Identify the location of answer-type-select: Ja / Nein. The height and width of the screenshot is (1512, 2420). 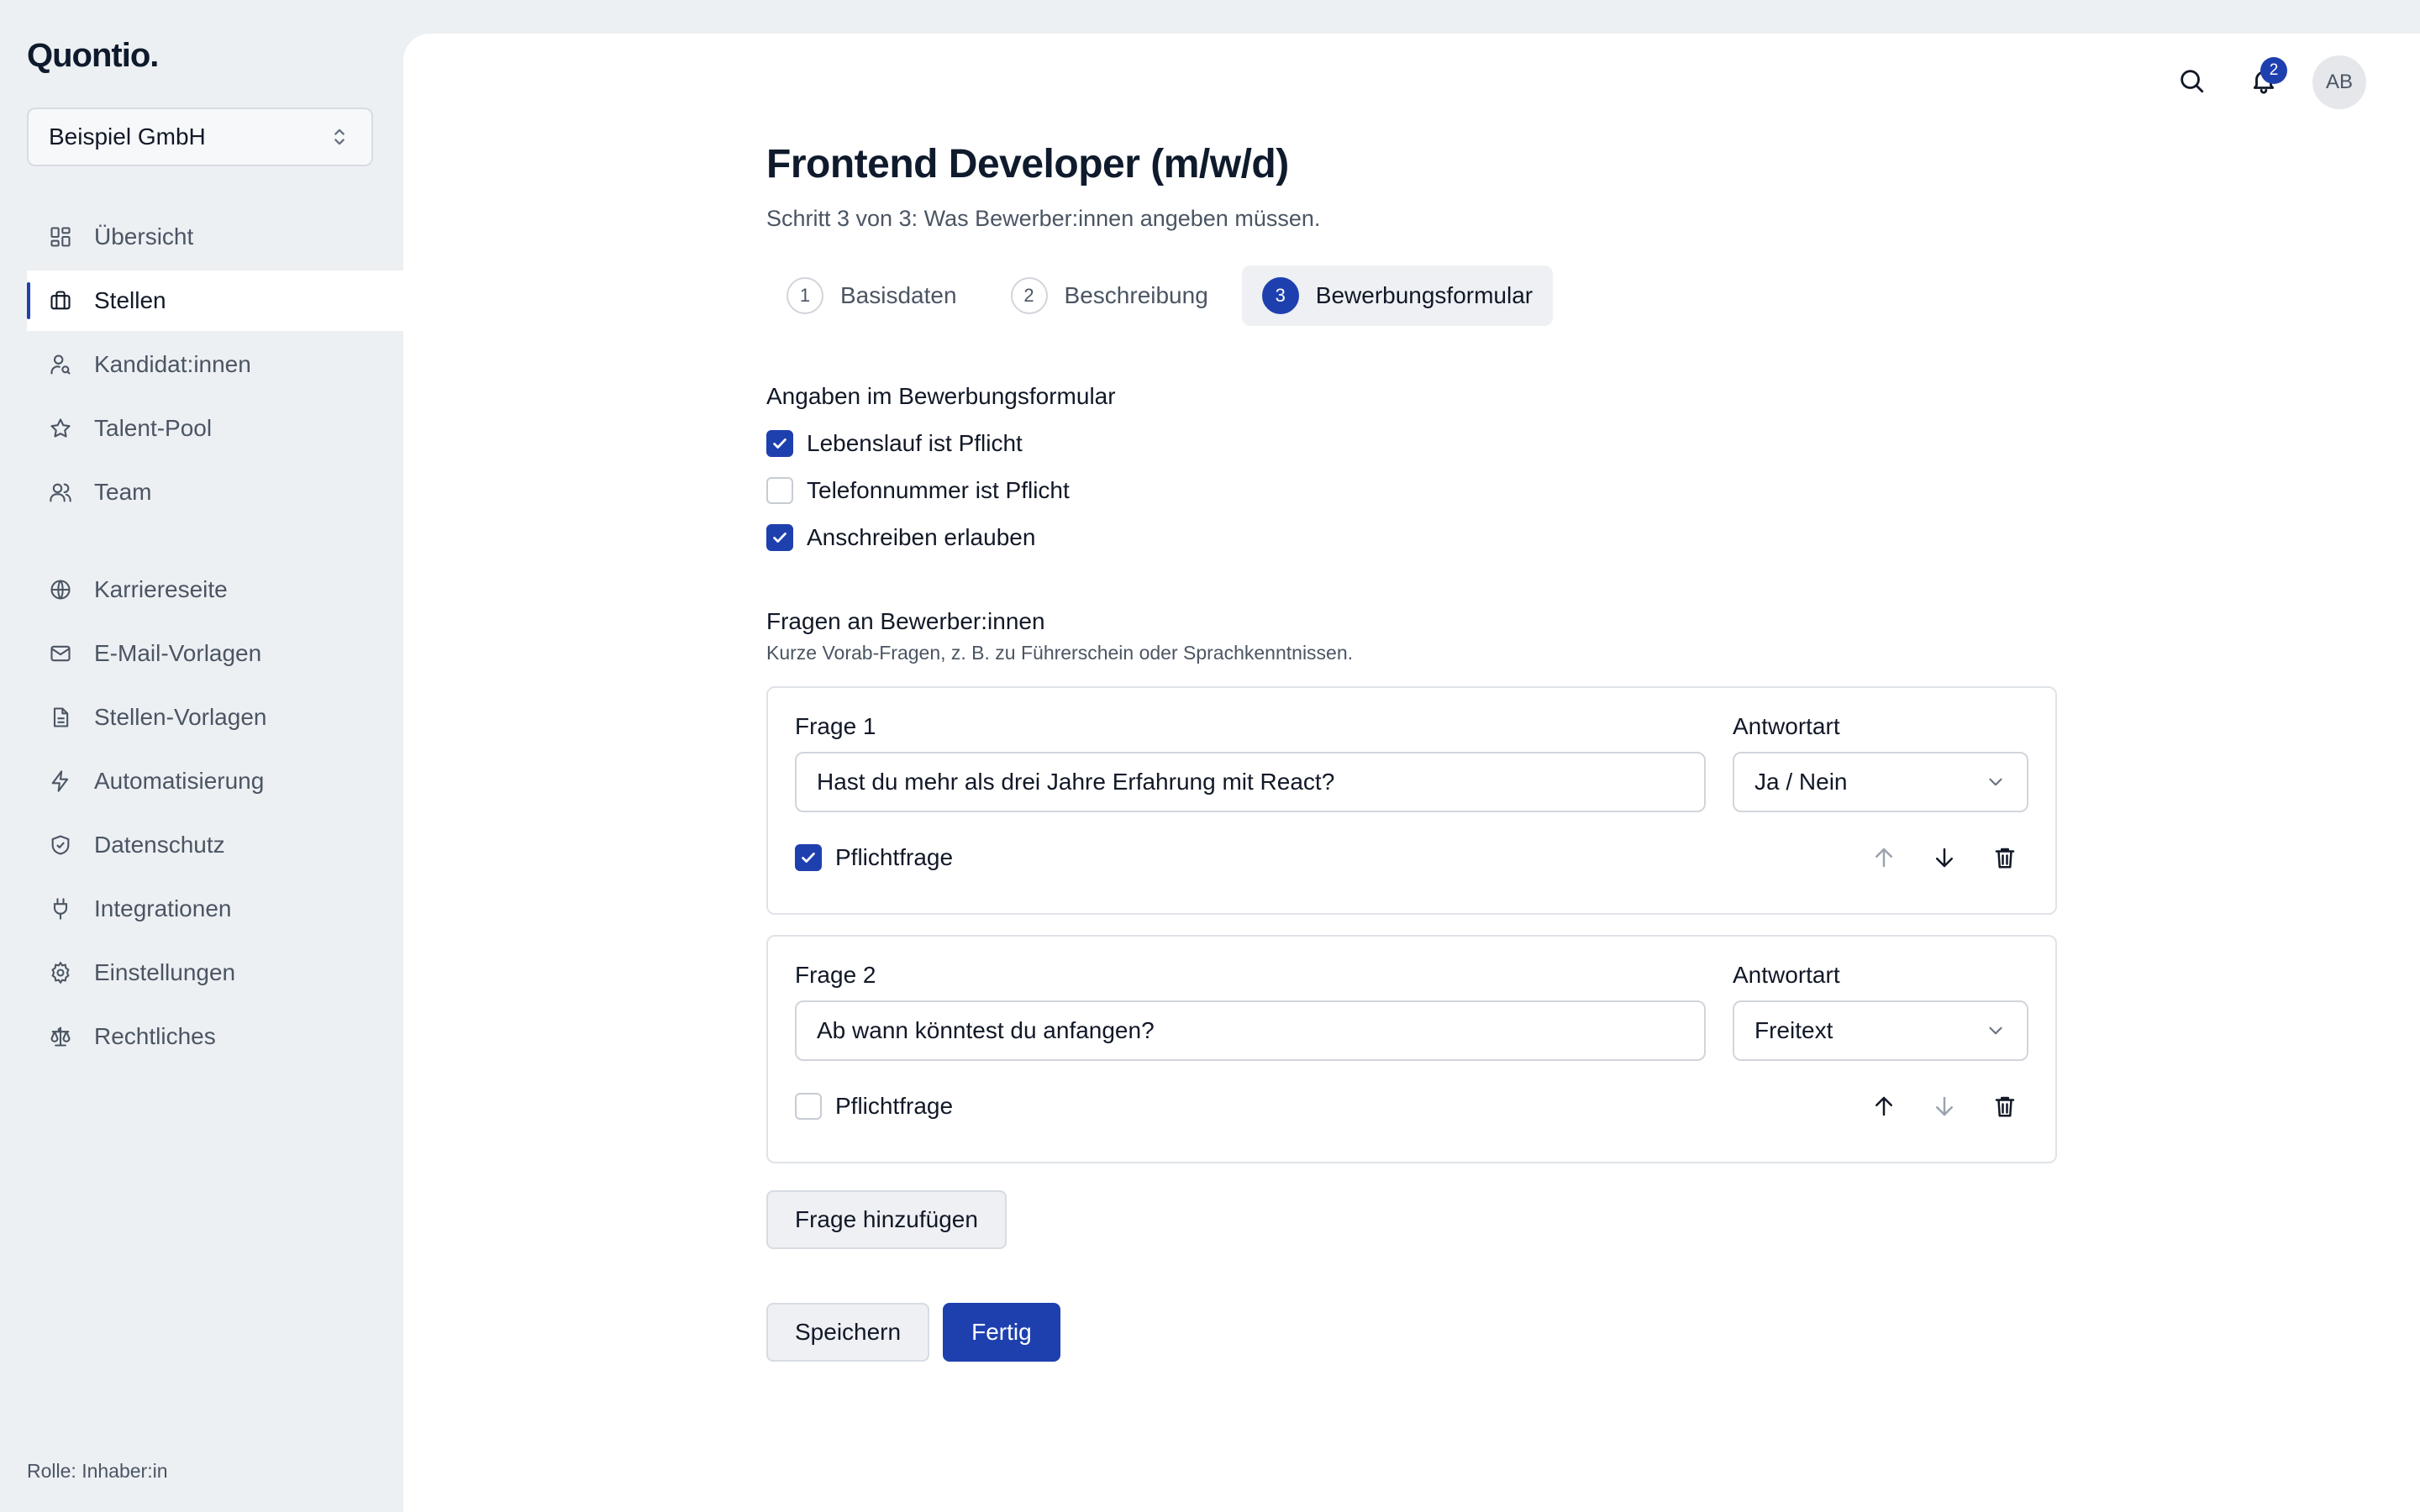
(1880, 782).